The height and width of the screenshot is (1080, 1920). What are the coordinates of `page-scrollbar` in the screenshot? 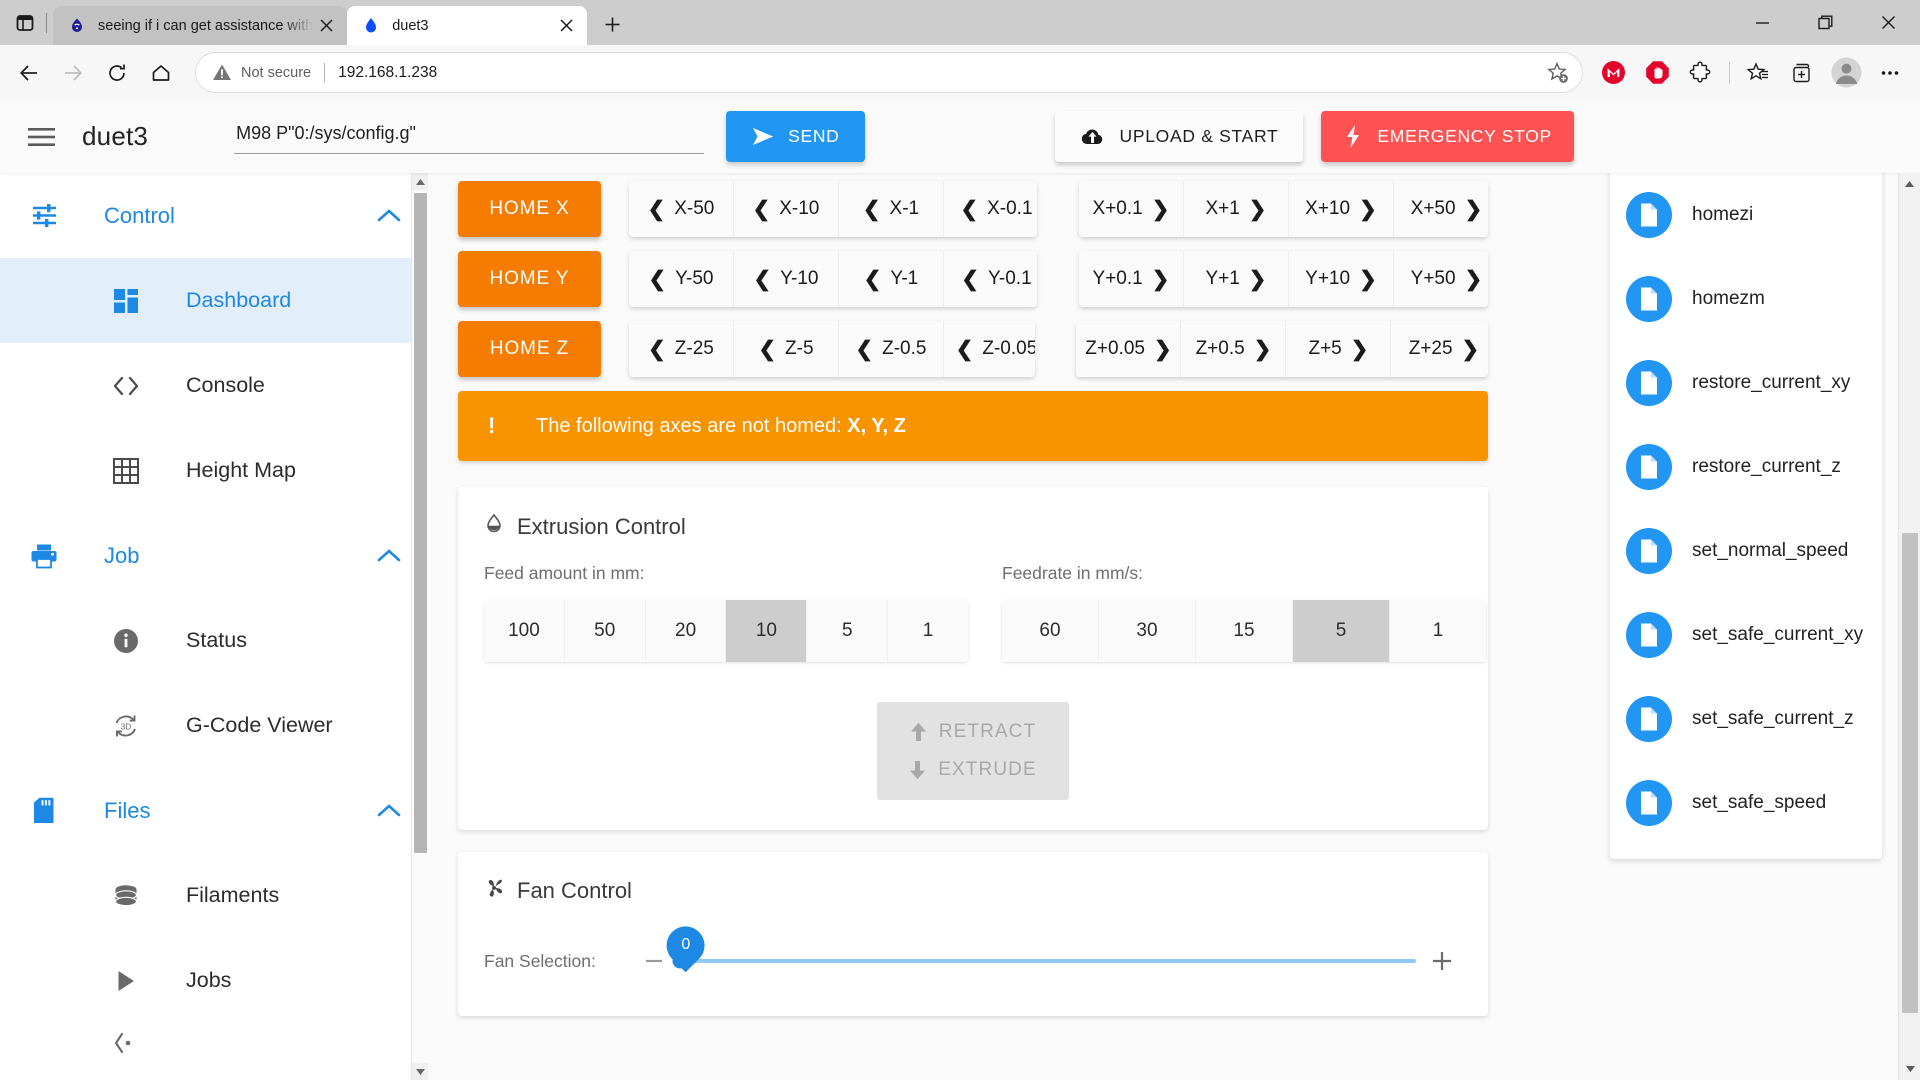 It's located at (1909, 626).